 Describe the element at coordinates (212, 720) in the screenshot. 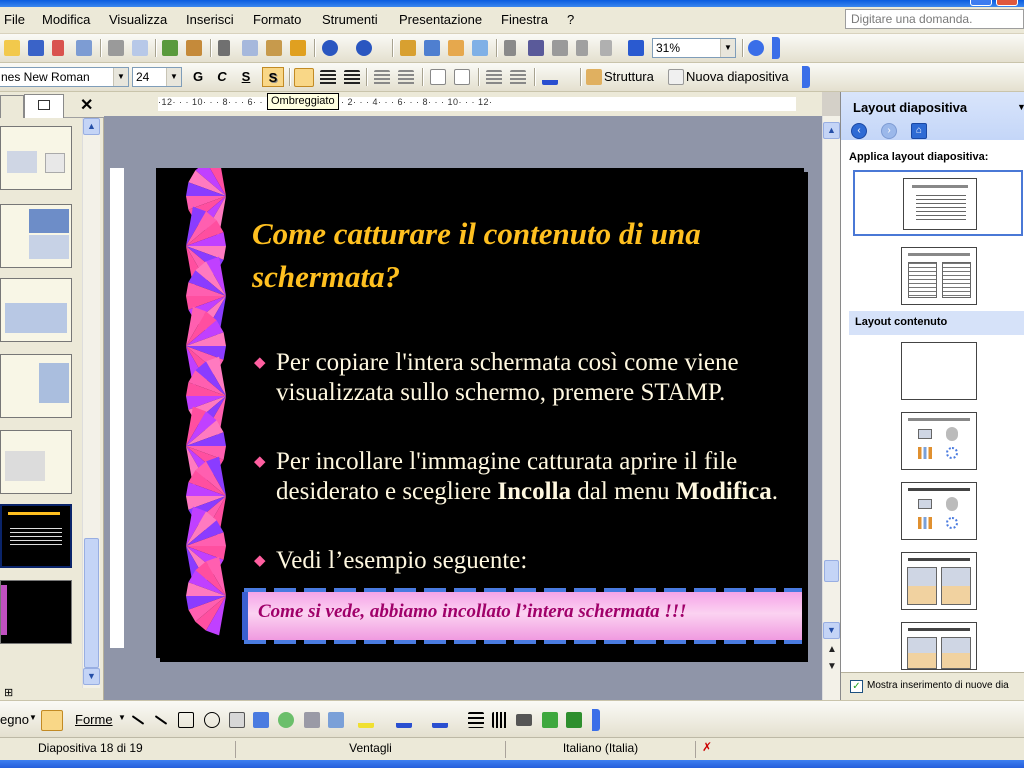

I see `oval-icon` at that location.